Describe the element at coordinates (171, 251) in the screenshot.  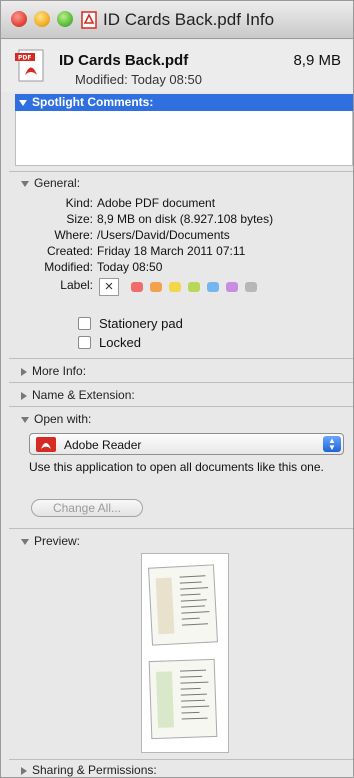
I see `created-value: Friday 18 March 2011 07:11` at that location.